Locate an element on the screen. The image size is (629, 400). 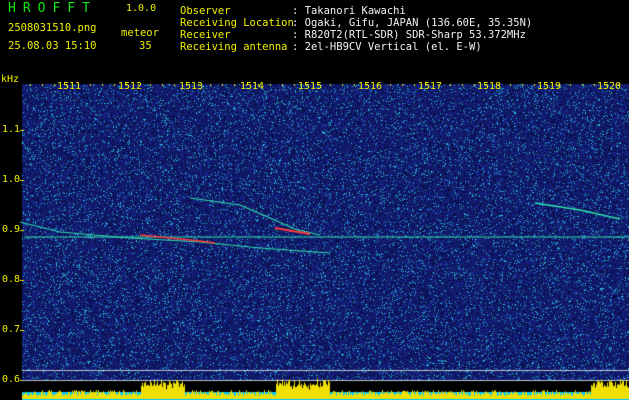
meteor-count: 35 is located at coordinates (145, 46).